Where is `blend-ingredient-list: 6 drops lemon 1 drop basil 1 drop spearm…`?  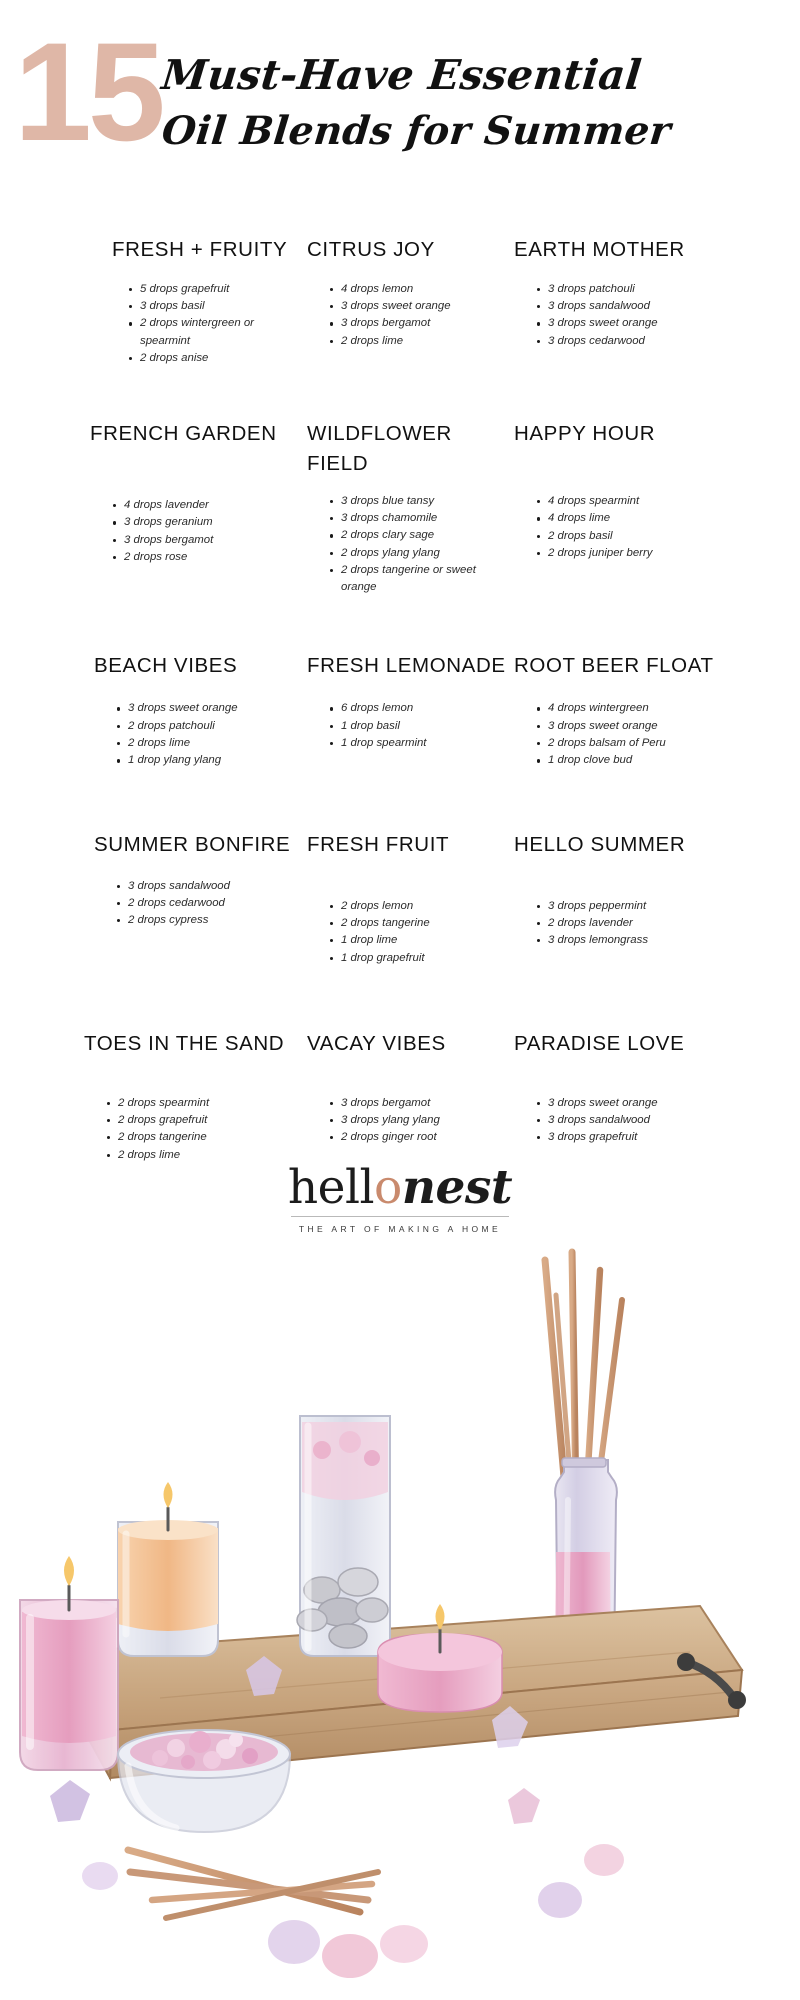 blend-ingredient-list: 6 drops lemon 1 drop basil 1 drop spearm… is located at coordinates (406, 726).